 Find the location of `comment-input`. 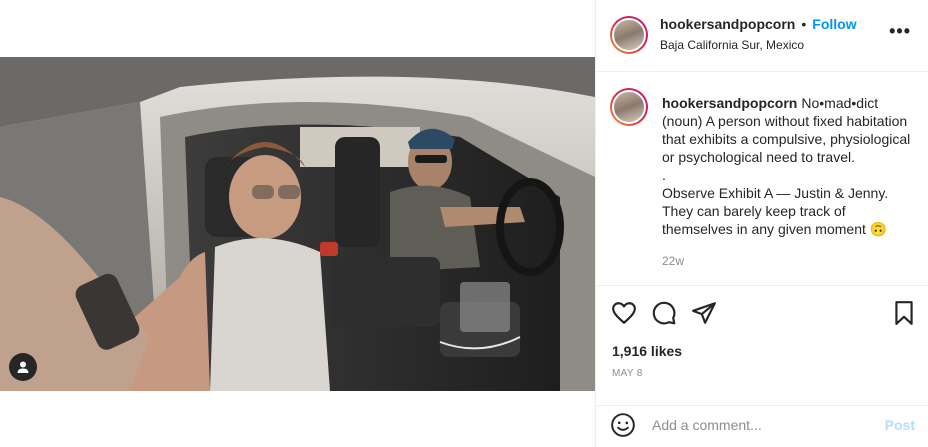

comment-input is located at coordinates (762, 425).